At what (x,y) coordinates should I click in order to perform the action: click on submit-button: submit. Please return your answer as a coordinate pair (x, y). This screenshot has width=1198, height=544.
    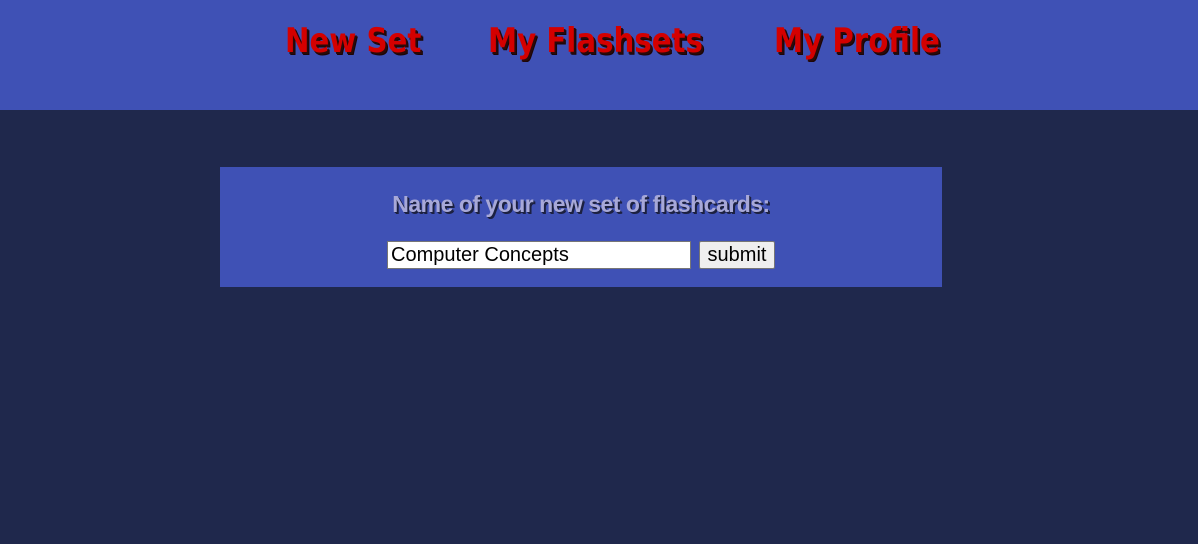
    Looking at the image, I should click on (737, 255).